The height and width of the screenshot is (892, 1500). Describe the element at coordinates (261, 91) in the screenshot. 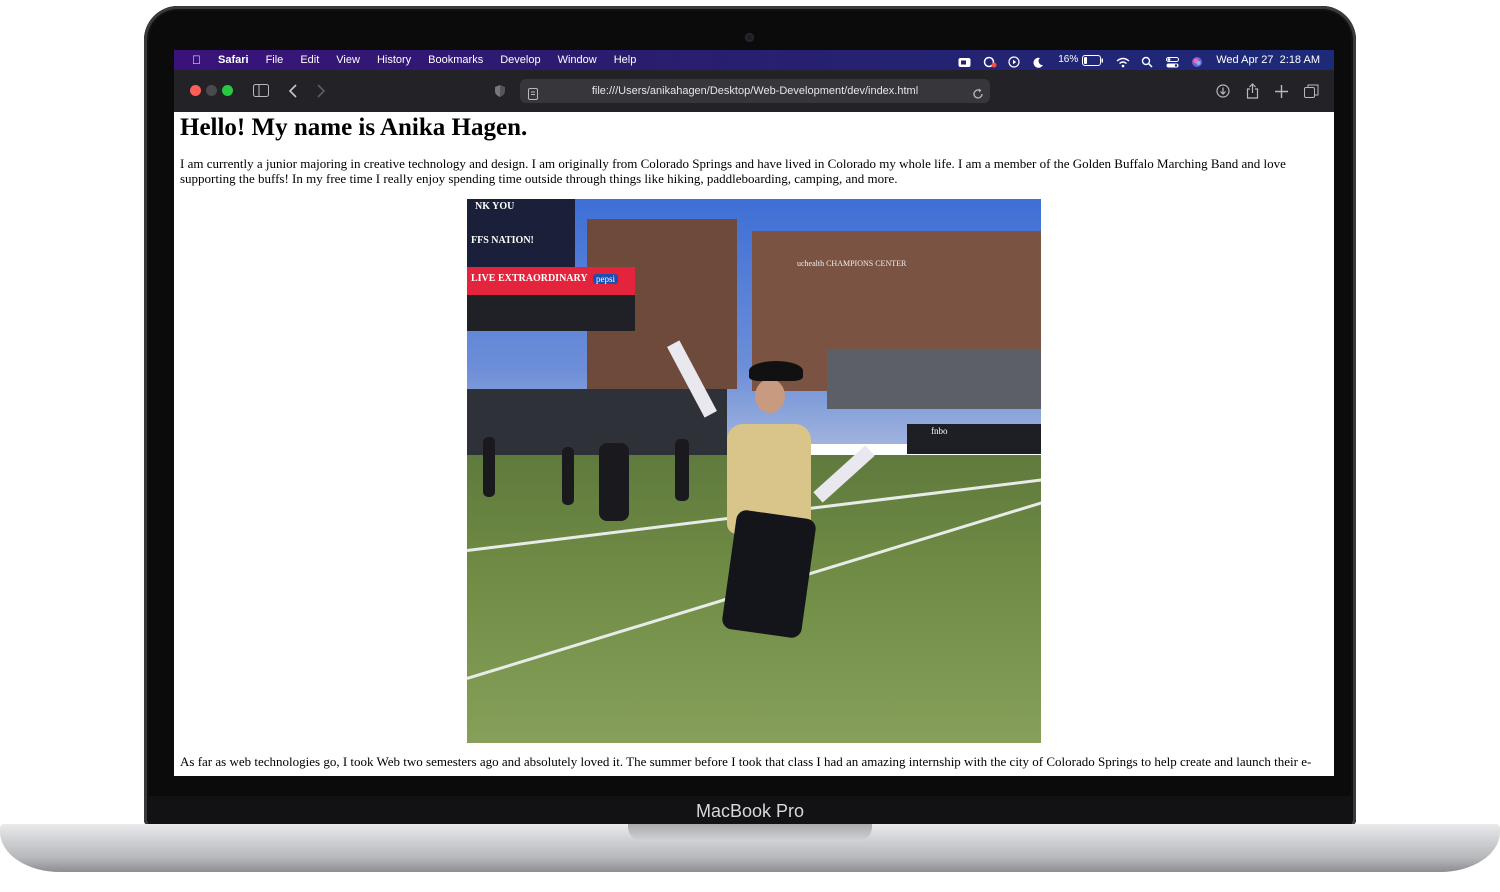

I see `sidebar-toggle-icon` at that location.